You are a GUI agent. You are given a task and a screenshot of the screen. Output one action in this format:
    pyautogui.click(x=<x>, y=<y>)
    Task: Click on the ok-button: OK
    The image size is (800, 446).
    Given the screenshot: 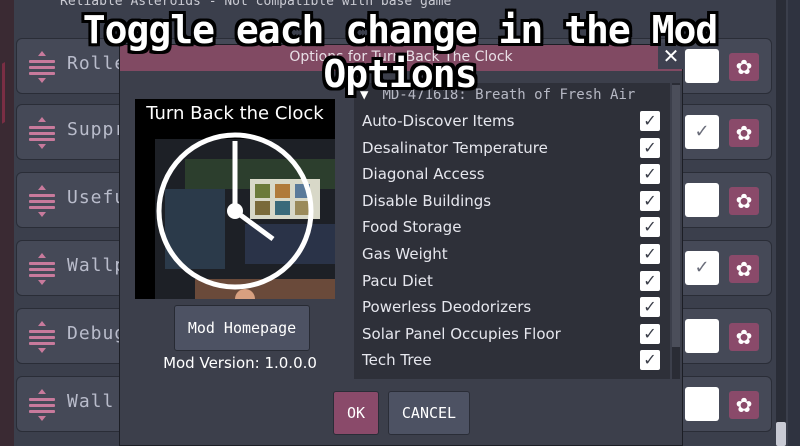 What is the action you would take?
    pyautogui.click(x=356, y=413)
    